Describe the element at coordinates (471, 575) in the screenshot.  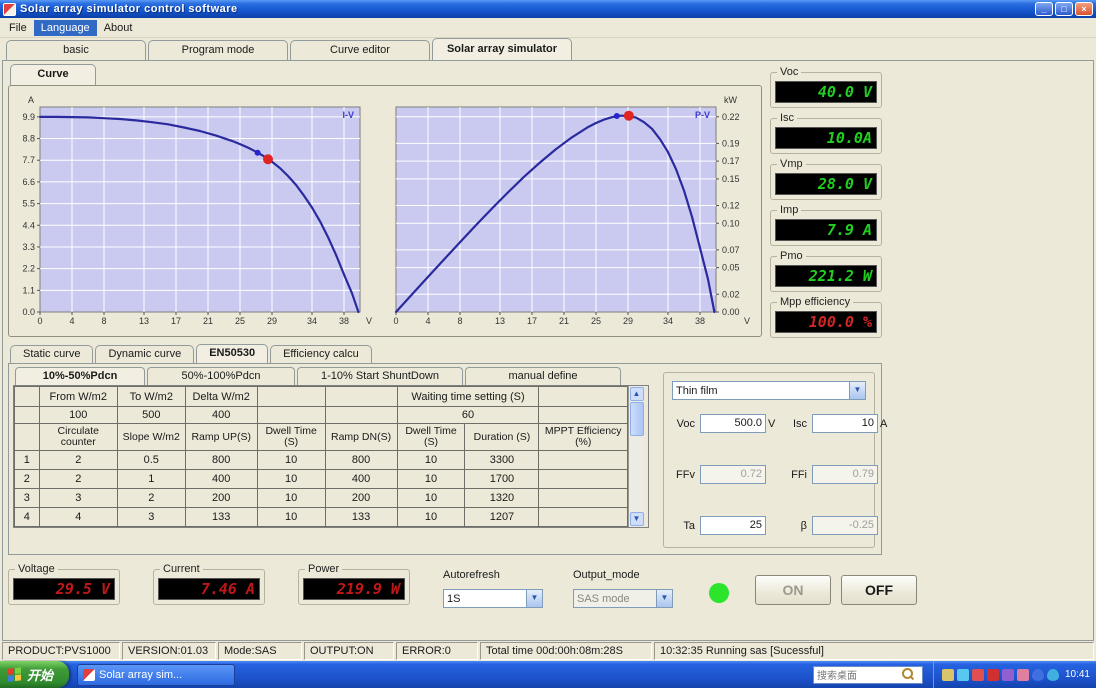
I see `autorefresh-label: Autorefresh` at that location.